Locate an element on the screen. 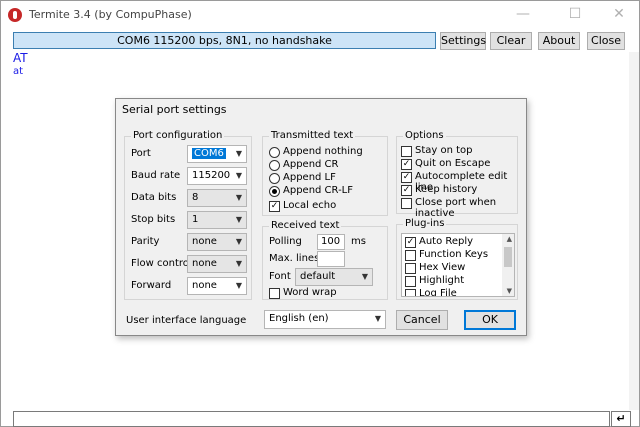 The height and width of the screenshot is (427, 640). enter-icon: ↵ is located at coordinates (621, 419).